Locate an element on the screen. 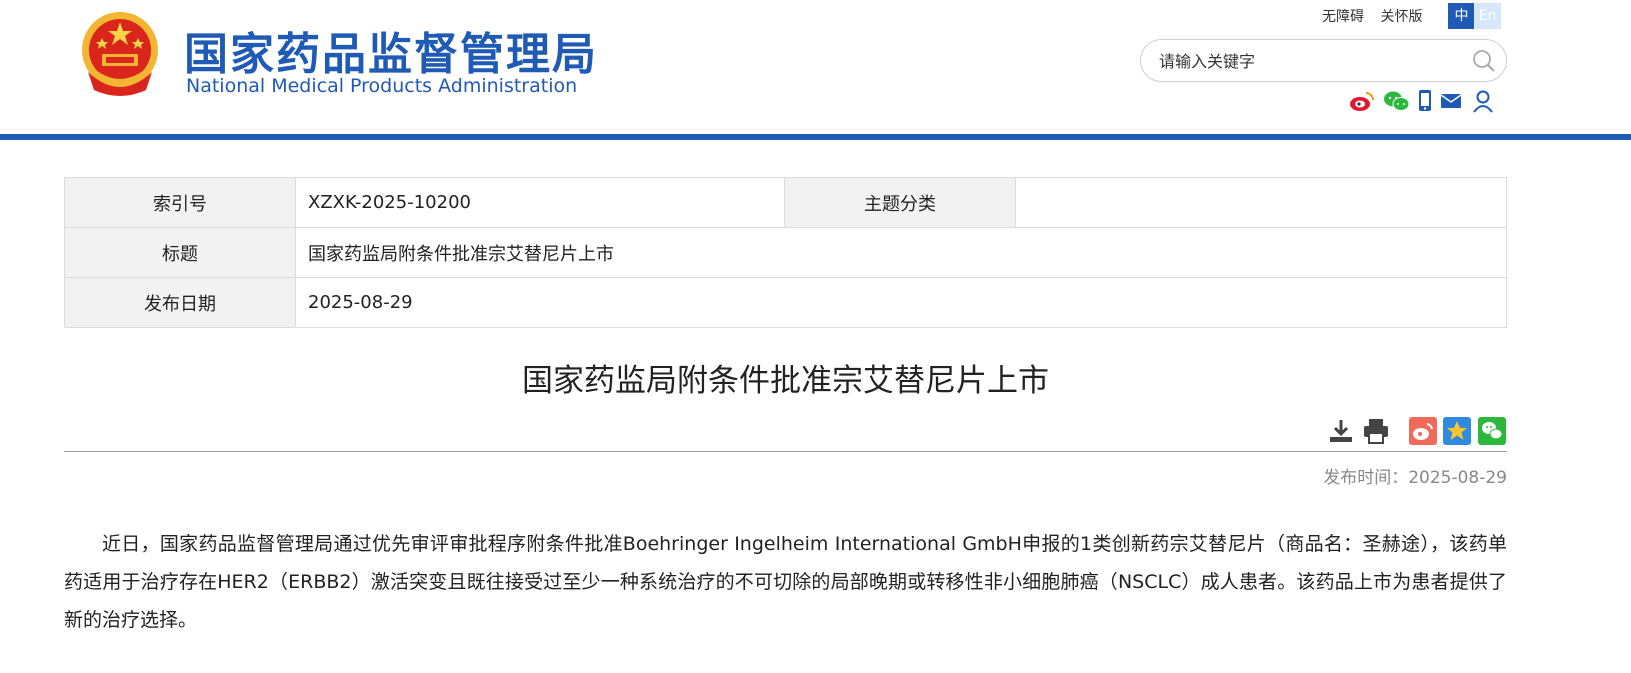 The height and width of the screenshot is (673, 1631). national-emblem-icon is located at coordinates (120, 54).